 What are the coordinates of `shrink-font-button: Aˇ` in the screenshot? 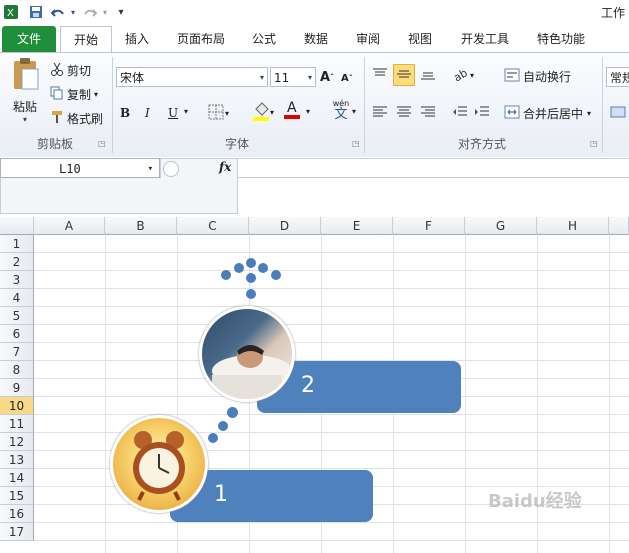 It's located at (350, 78).